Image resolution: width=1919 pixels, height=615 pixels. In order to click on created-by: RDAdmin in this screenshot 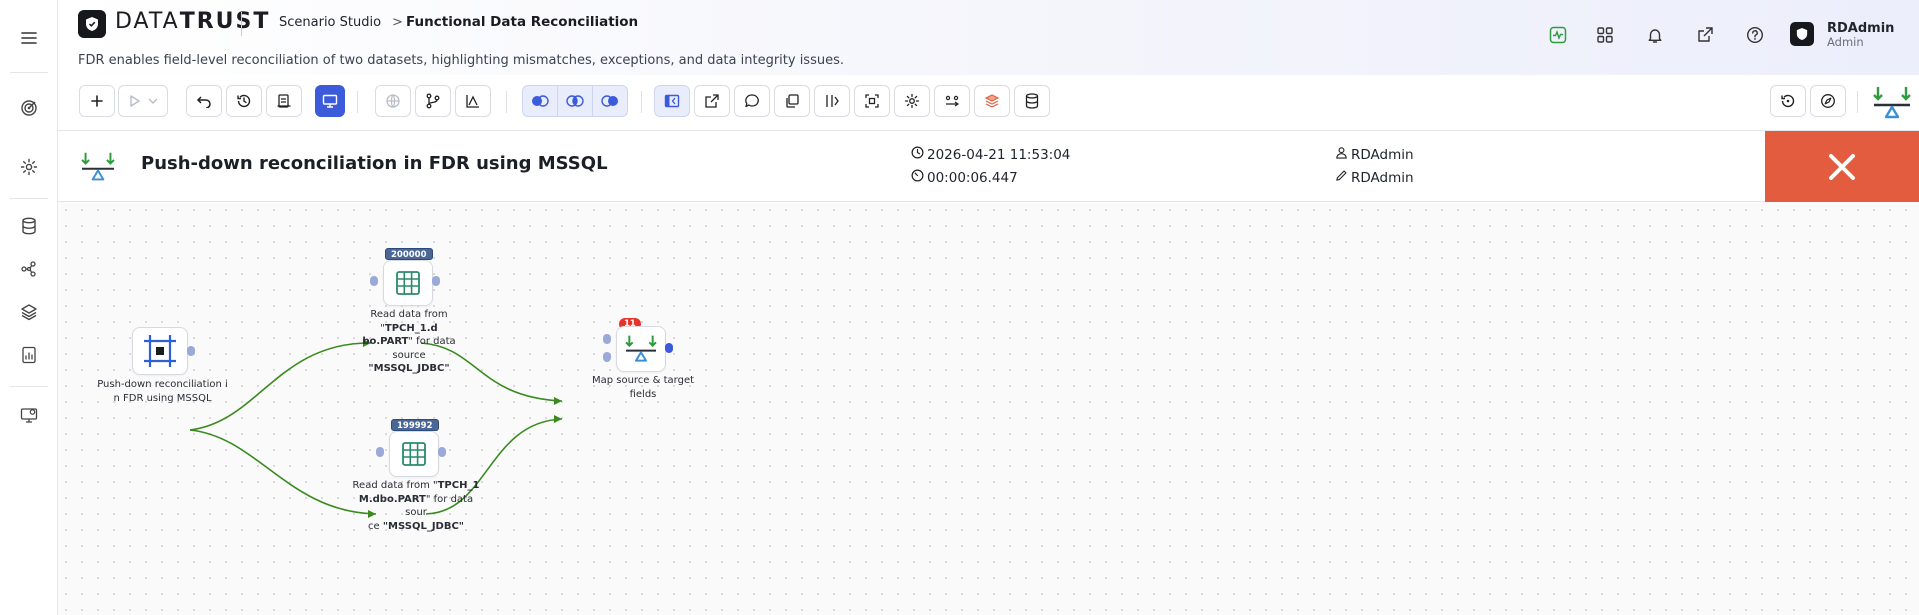, I will do `click(1374, 154)`.